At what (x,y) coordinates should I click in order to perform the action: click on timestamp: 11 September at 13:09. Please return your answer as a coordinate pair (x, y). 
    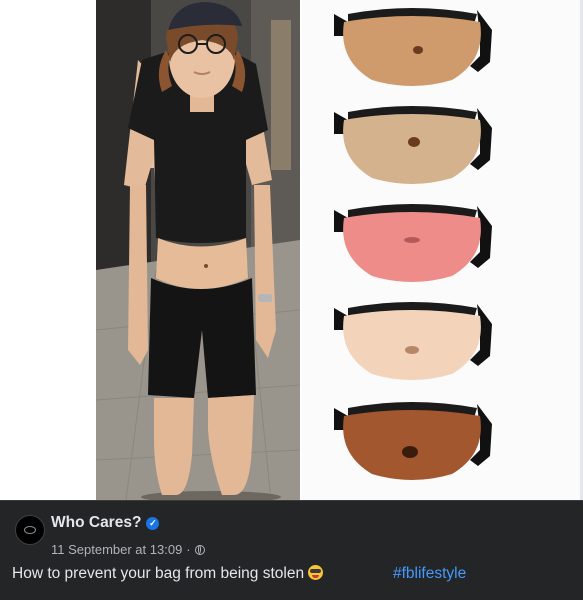
    Looking at the image, I should click on (116, 549).